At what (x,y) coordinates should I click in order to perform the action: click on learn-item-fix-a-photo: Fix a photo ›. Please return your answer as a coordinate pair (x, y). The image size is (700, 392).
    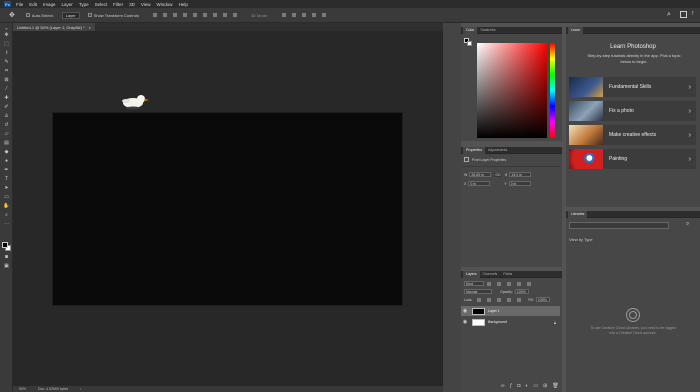
    Looking at the image, I should click on (632, 111).